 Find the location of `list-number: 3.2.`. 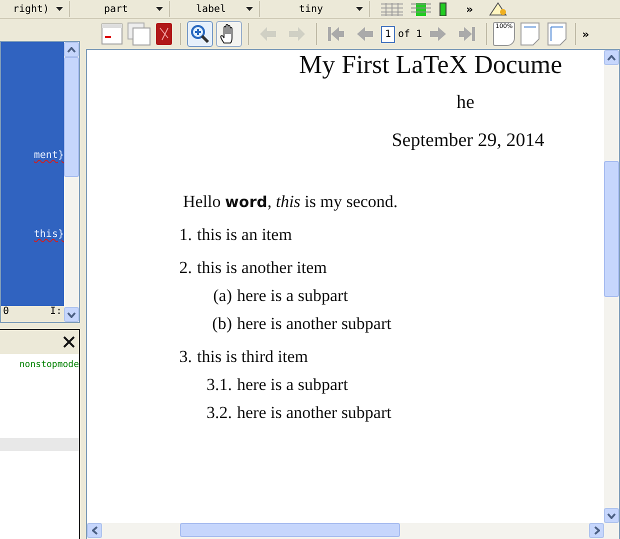

list-number: 3.2. is located at coordinates (219, 413).